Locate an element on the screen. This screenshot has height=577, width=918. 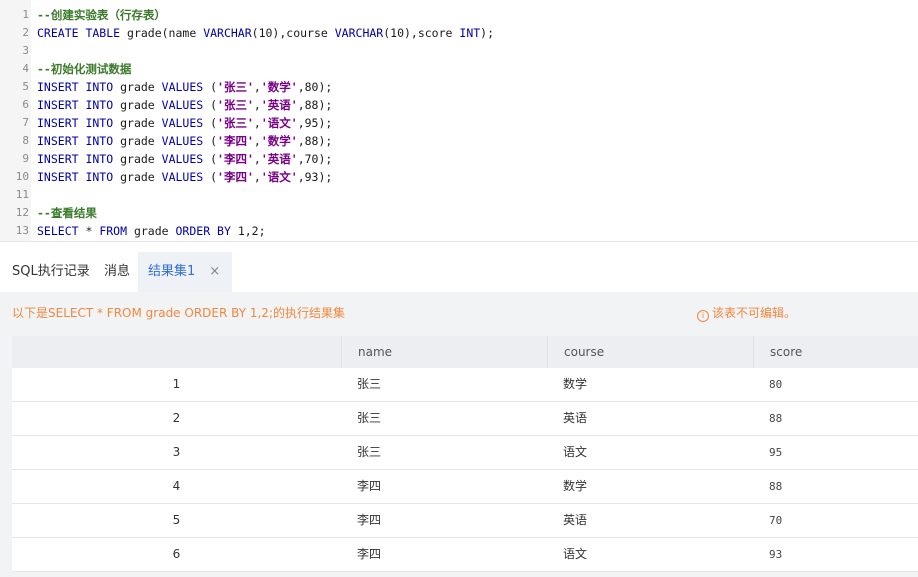
code-token: '李四' is located at coordinates (235, 141).